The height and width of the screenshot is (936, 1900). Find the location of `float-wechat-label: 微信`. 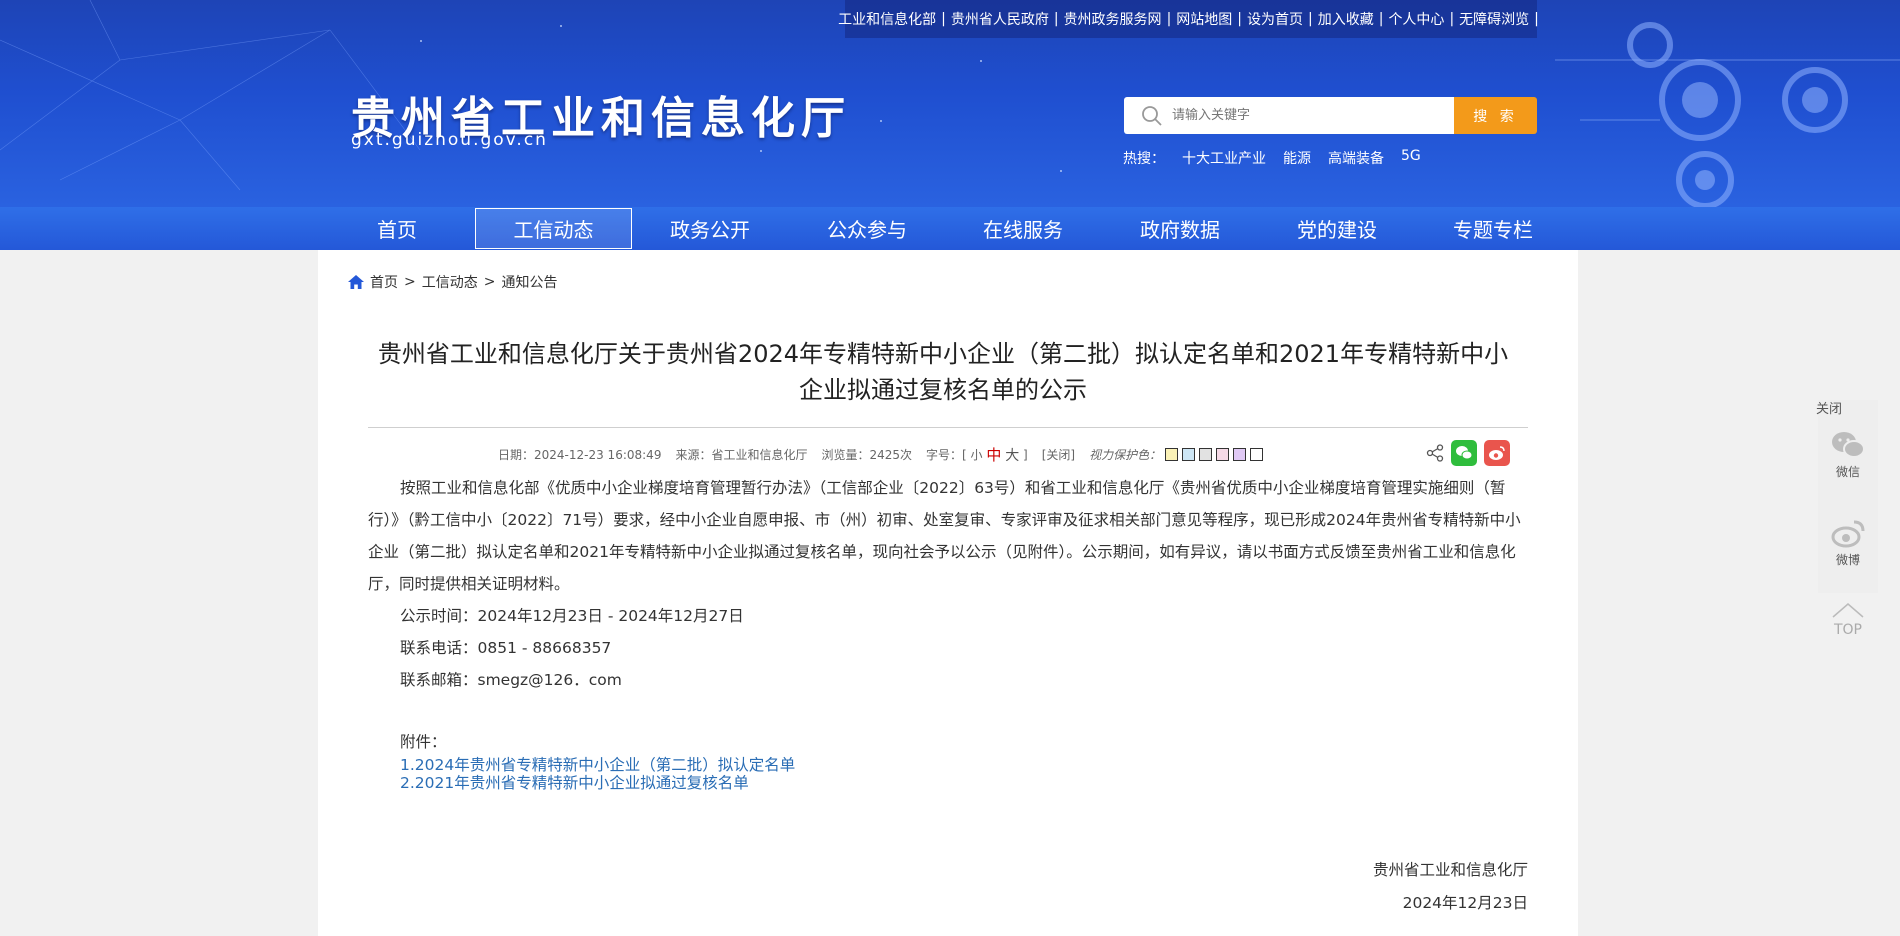

float-wechat-label: 微信 is located at coordinates (1847, 472).